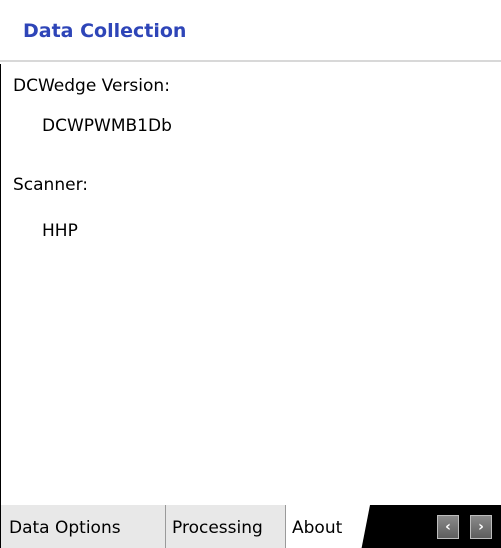  What do you see at coordinates (60, 231) in the screenshot?
I see `scanner-value: HHP` at bounding box center [60, 231].